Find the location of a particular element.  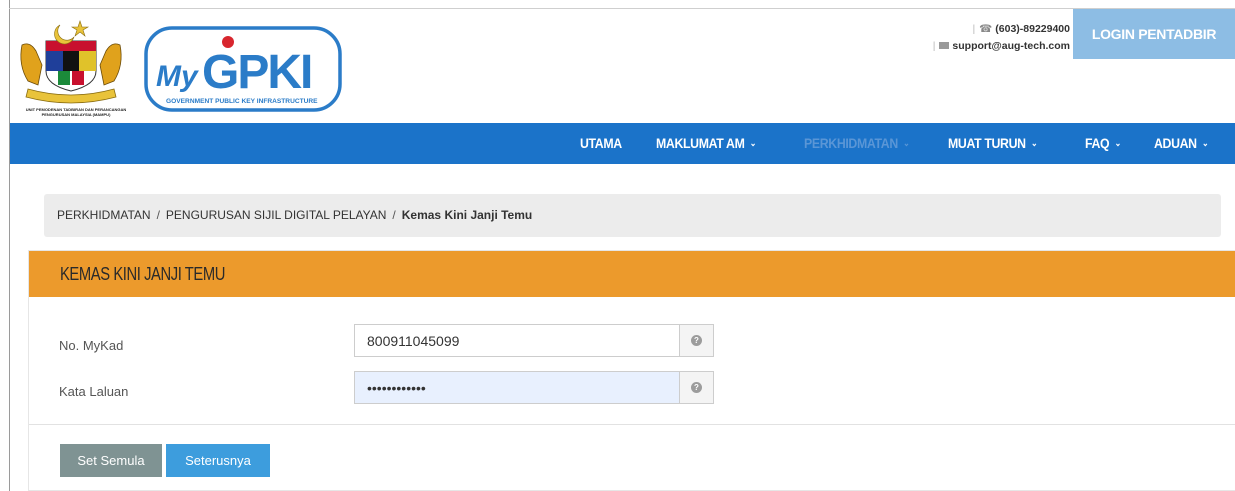

breadcrumb-current: Kemas Kini Janji Temu is located at coordinates (467, 215).